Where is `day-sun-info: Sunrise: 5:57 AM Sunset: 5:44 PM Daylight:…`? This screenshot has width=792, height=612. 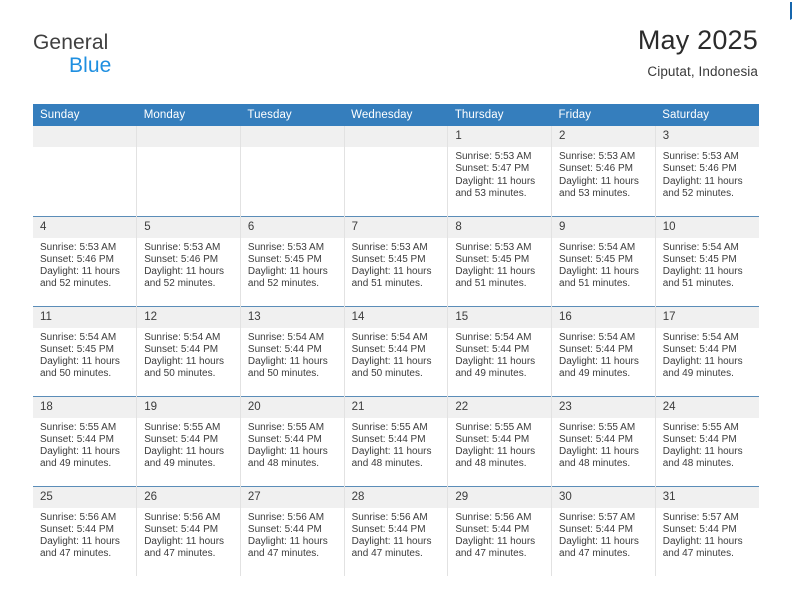 day-sun-info: Sunrise: 5:57 AM Sunset: 5:44 PM Daylight:… is located at coordinates (603, 534).